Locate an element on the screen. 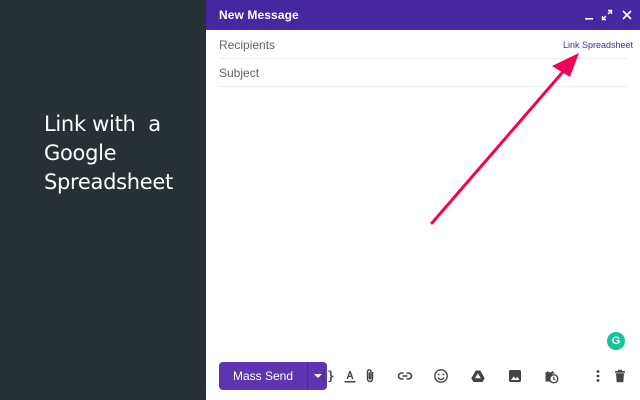 The height and width of the screenshot is (400, 640). subject-placeholder: Subject is located at coordinates (239, 73).